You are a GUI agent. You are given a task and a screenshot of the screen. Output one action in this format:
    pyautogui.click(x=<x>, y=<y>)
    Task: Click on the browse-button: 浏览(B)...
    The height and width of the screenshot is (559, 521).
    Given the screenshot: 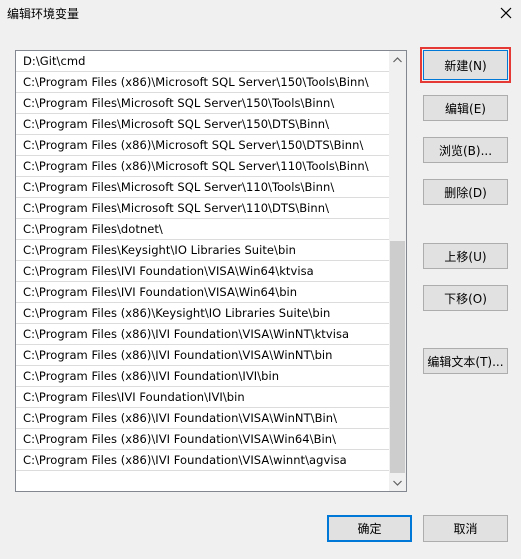 What is the action you would take?
    pyautogui.click(x=465, y=150)
    